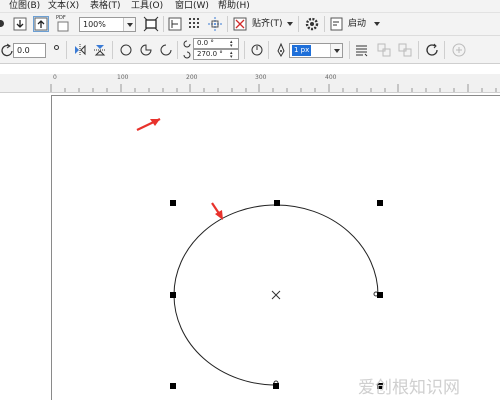 This screenshot has height=400, width=500. I want to click on to-back-icon, so click(405, 50).